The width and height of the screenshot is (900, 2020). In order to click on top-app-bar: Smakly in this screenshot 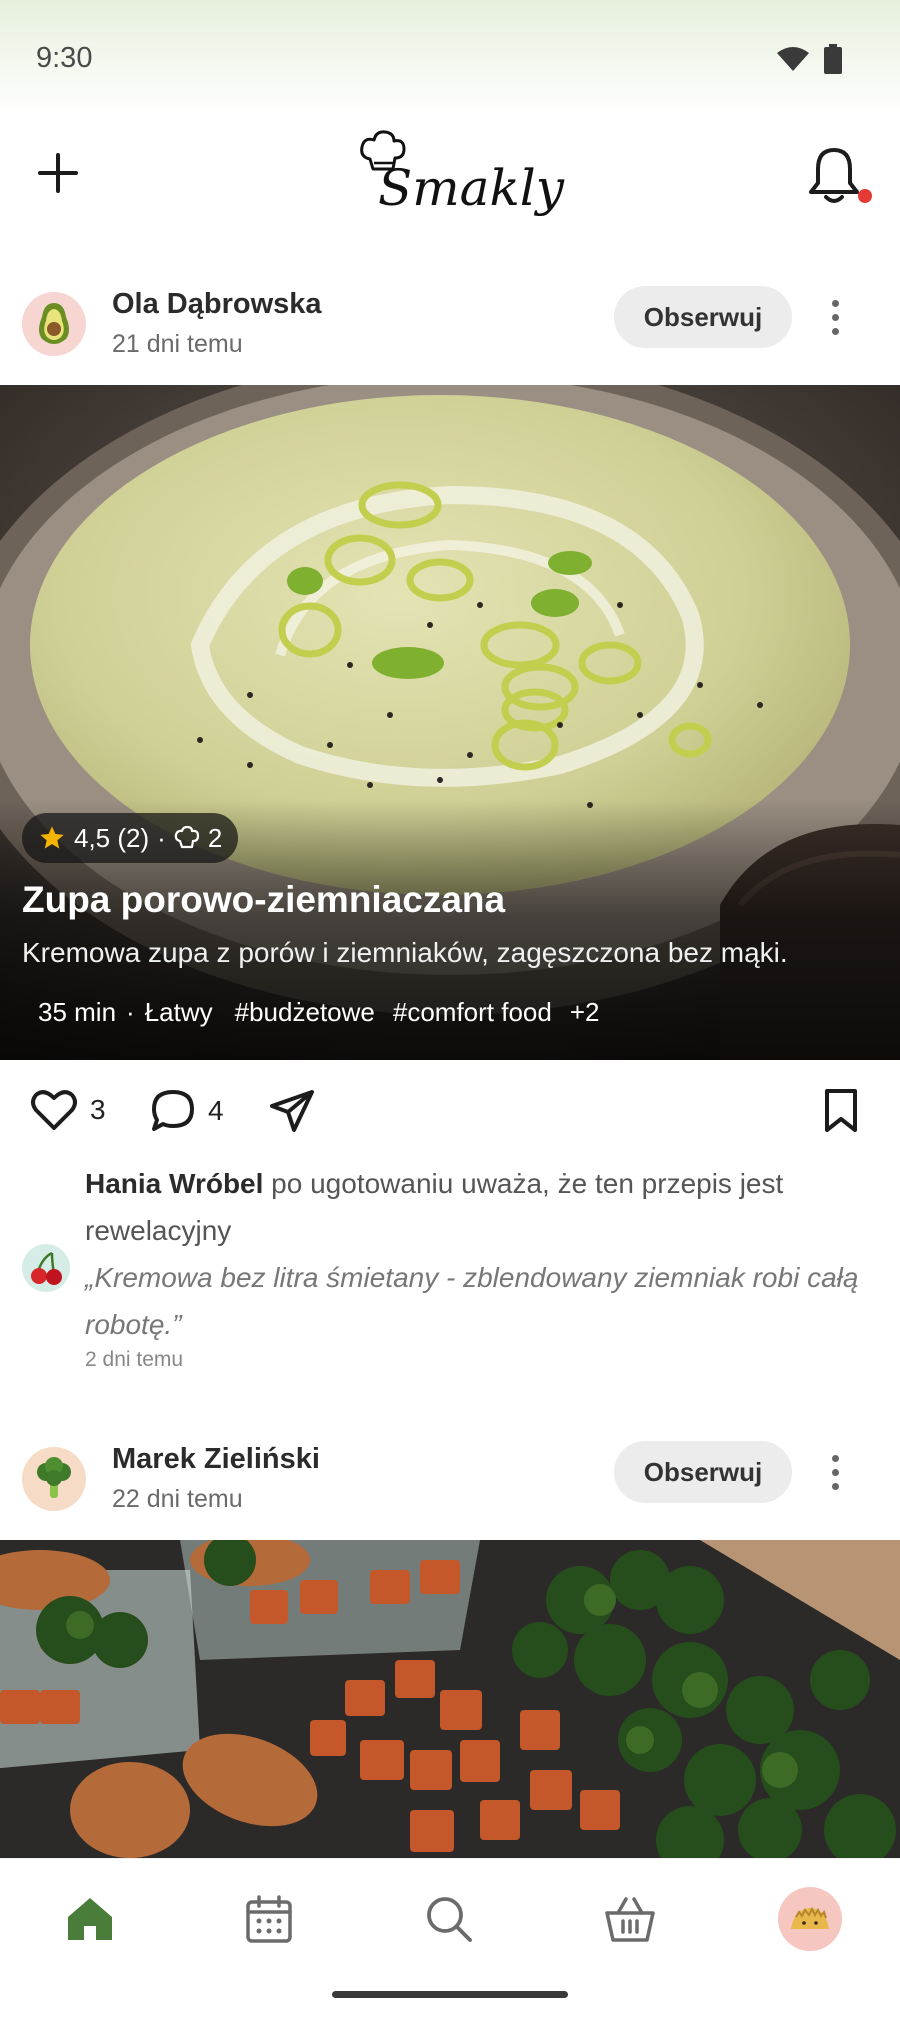, I will do `click(450, 182)`.